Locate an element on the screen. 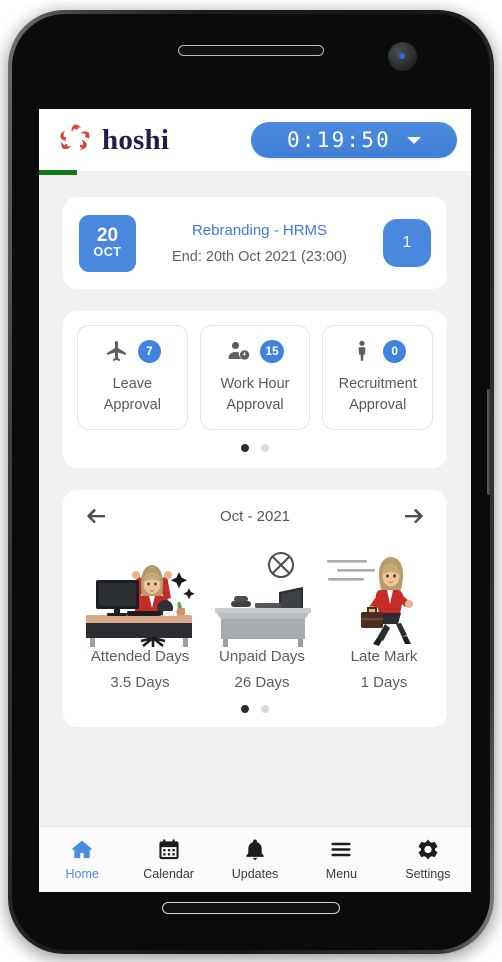 Image resolution: width=502 pixels, height=962 pixels. attendance-month-label: Oct - 2021 is located at coordinates (255, 516).